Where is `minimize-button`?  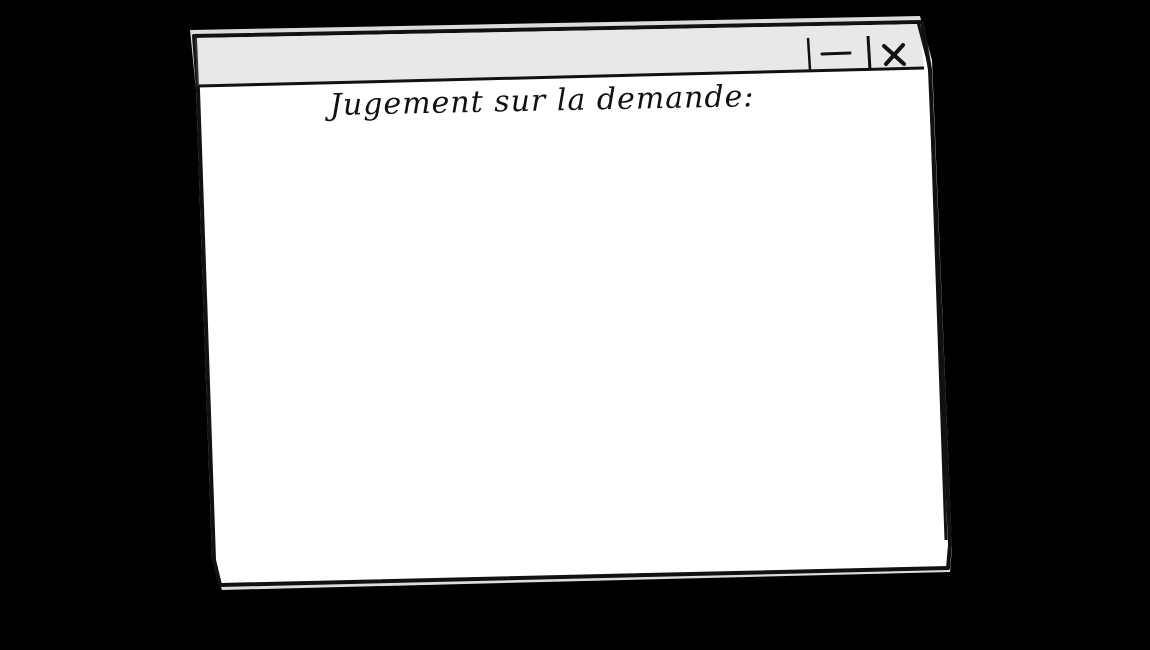 minimize-button is located at coordinates (838, 53).